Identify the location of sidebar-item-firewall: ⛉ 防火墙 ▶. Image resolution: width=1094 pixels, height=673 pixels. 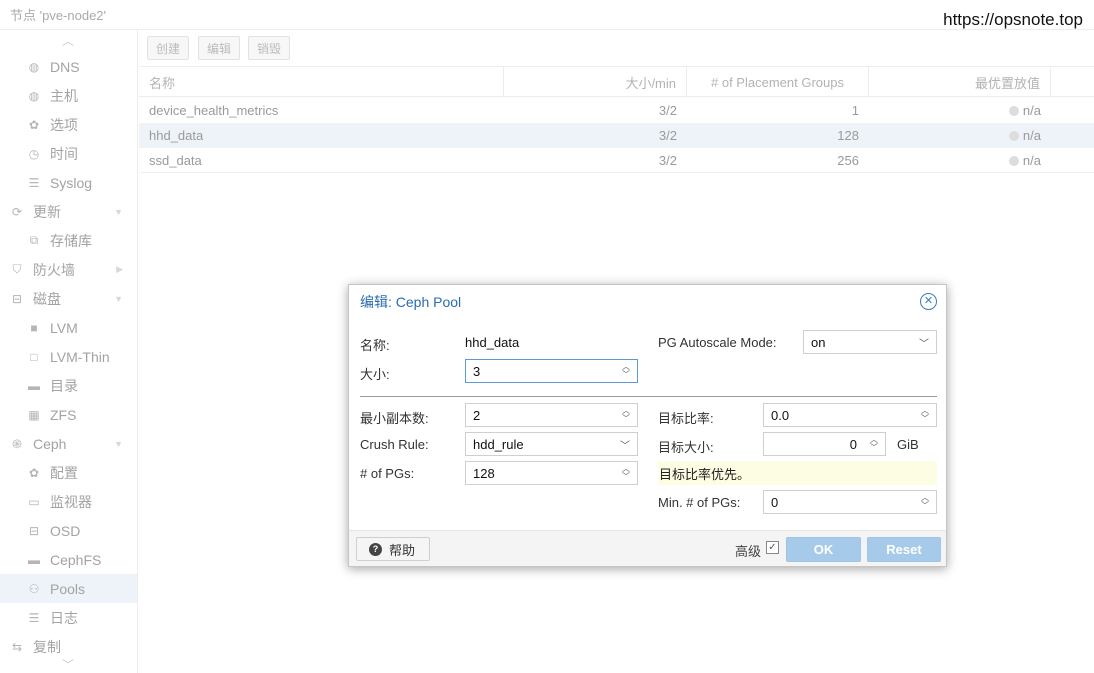
(68, 269).